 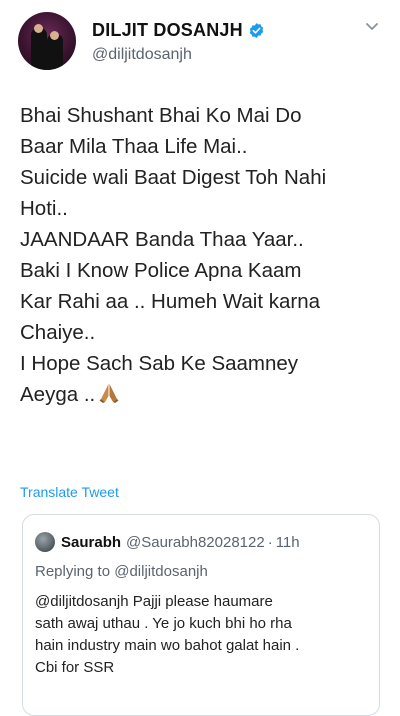 What do you see at coordinates (170, 301) in the screenshot?
I see `tweet-line: Kar Rahi aa .. Humeh Wait karna` at bounding box center [170, 301].